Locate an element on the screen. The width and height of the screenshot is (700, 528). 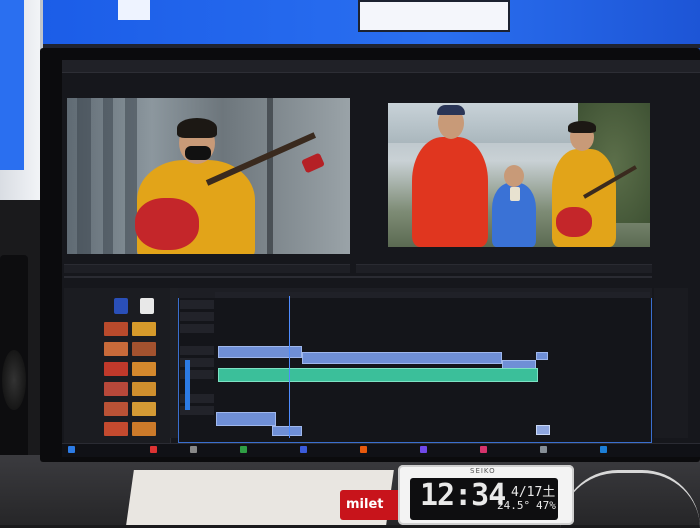
face-mask is located at coordinates (198, 153).